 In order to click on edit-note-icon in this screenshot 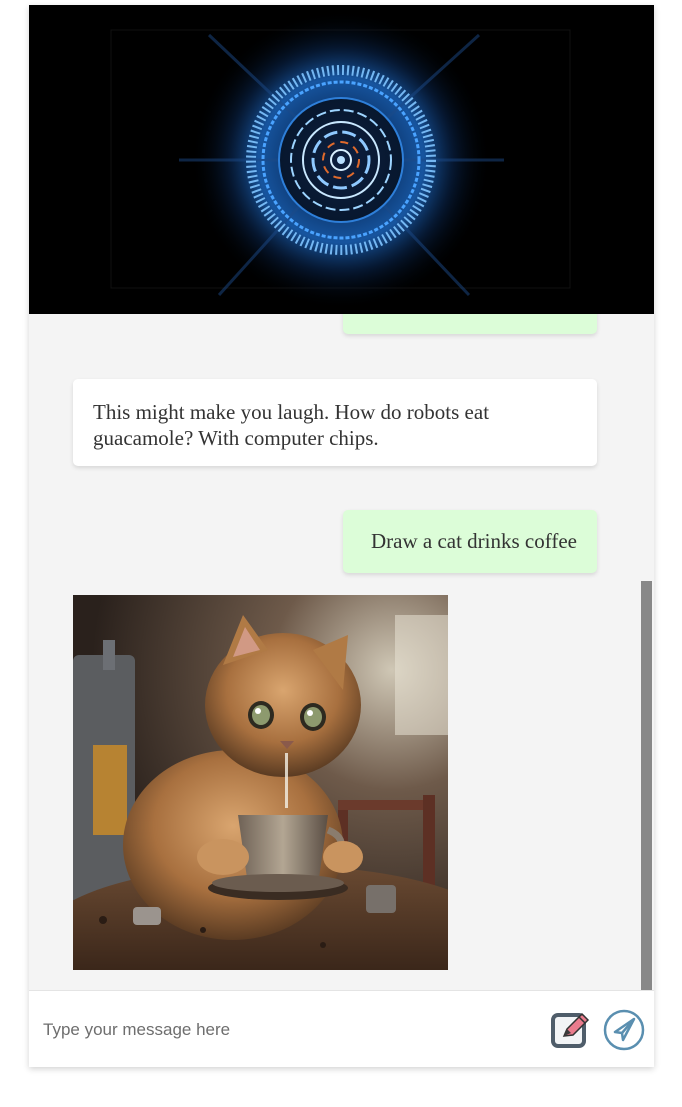, I will do `click(571, 1030)`.